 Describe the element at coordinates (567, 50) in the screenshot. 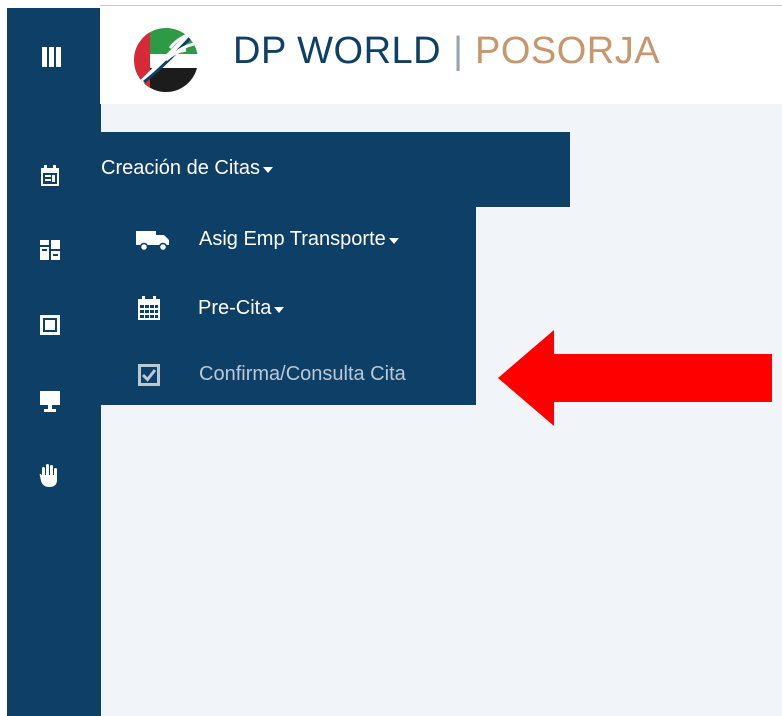

I see `brand-secondary: POSORJA` at that location.